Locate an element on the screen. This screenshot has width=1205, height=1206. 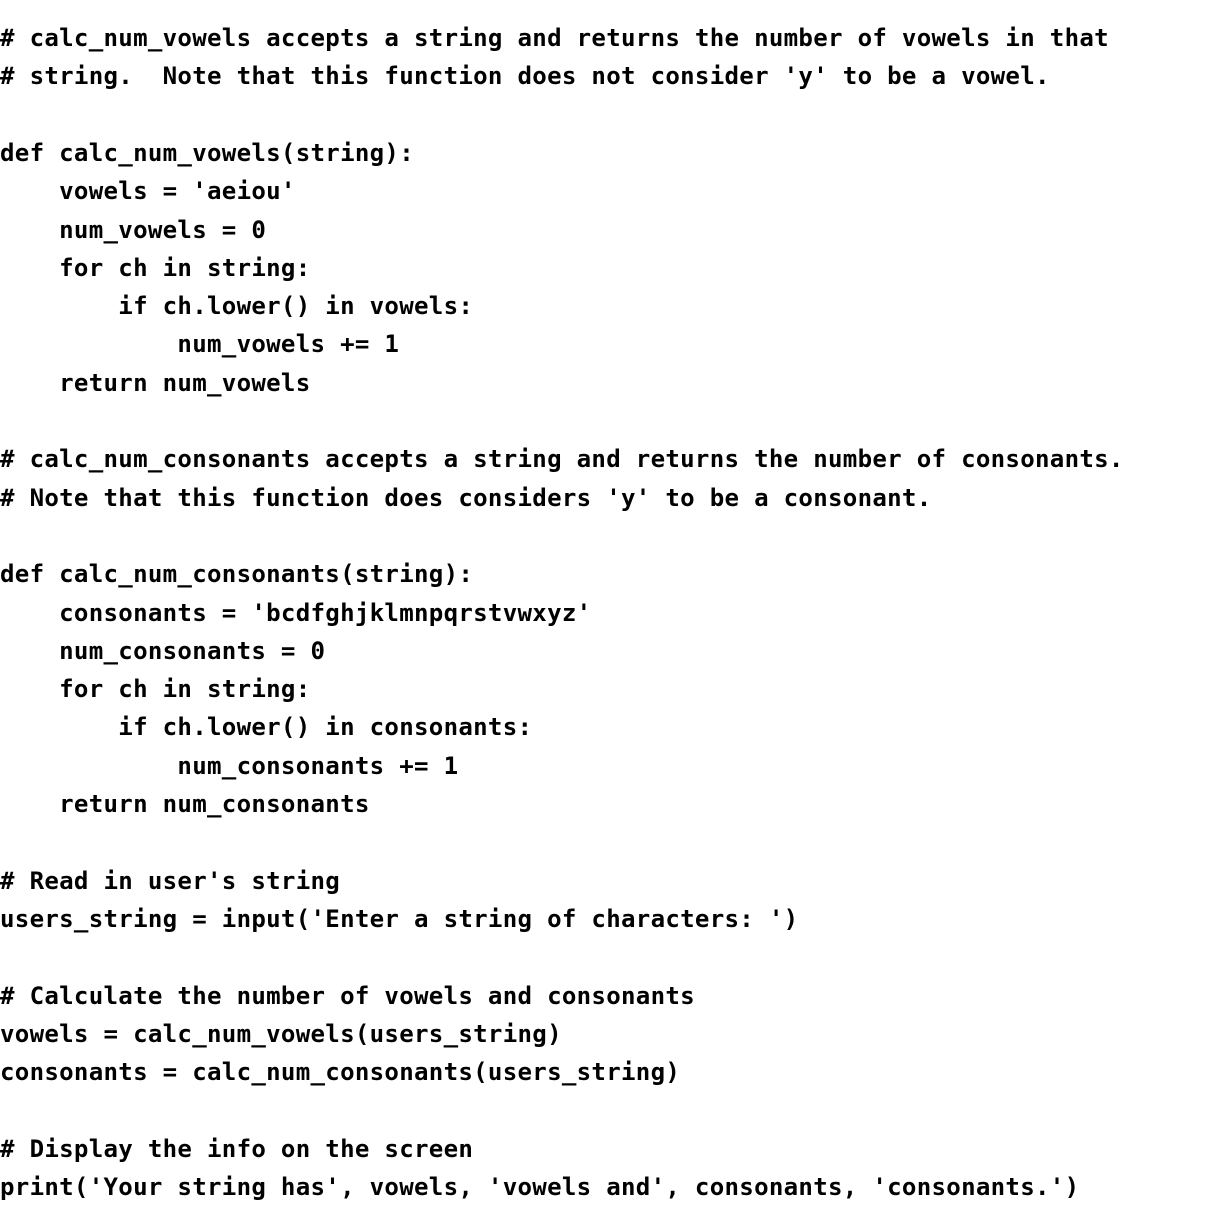
code-line: if ch.lower() in consonants: is located at coordinates (266, 727).